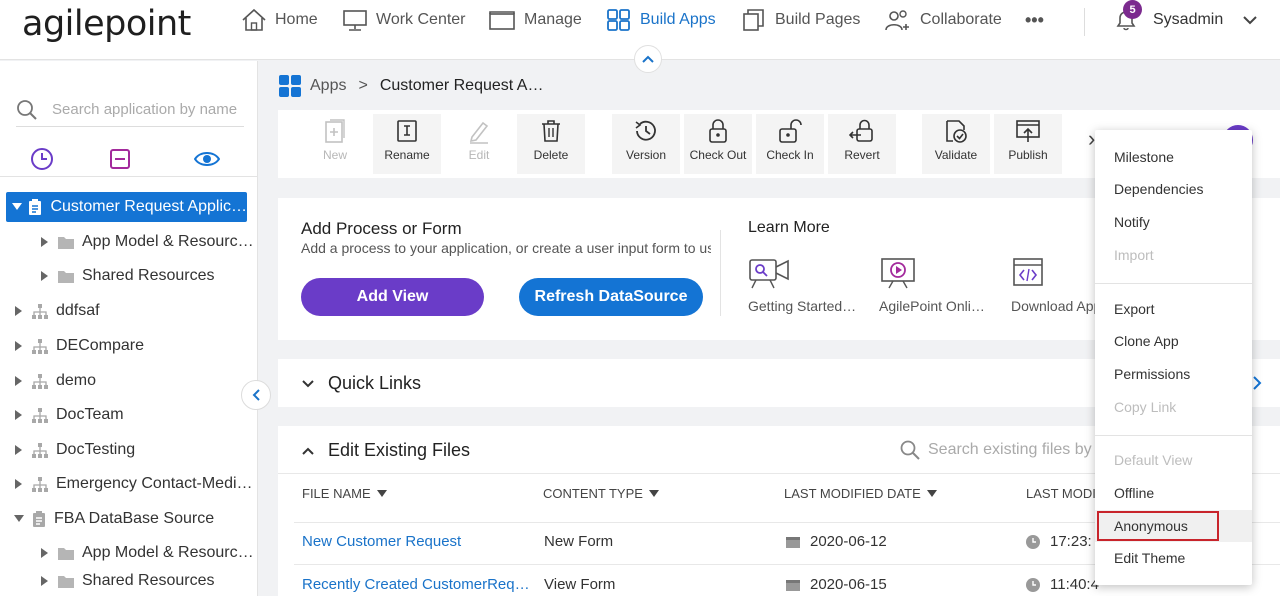 This screenshot has width=1280, height=596. Describe the element at coordinates (601, 493) in the screenshot. I see `column-header-content-type: CONTENT TYPE` at that location.